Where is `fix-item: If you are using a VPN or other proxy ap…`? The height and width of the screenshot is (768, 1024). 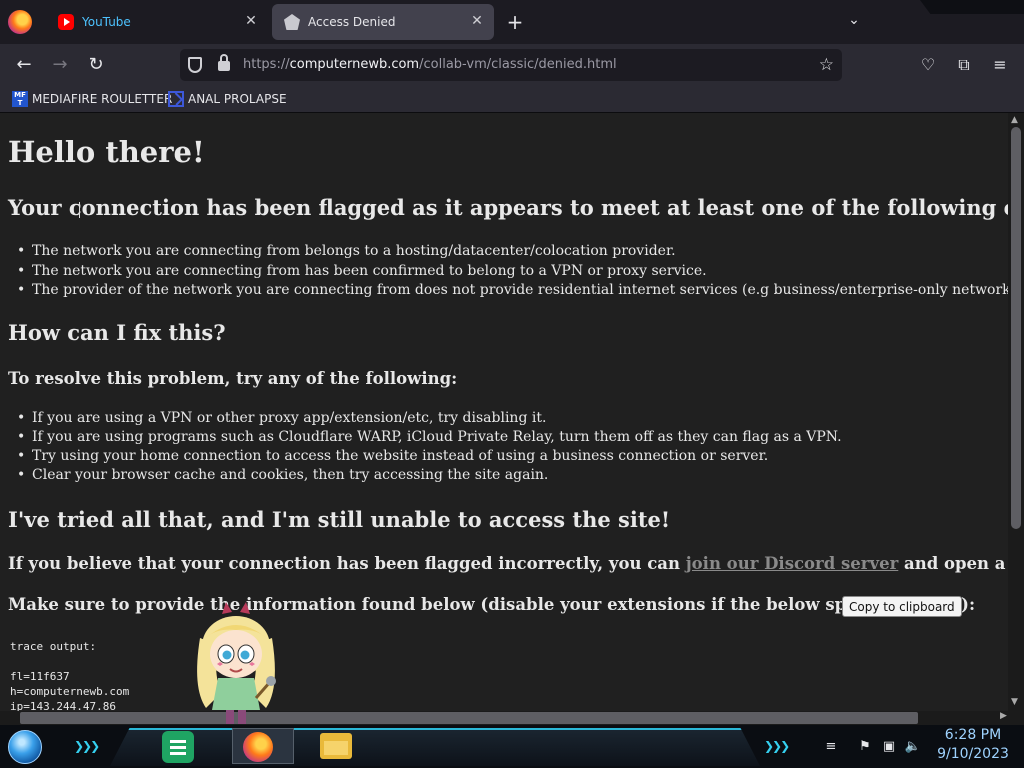 fix-item: If you are using a VPN or other proxy ap… is located at coordinates (281, 418).